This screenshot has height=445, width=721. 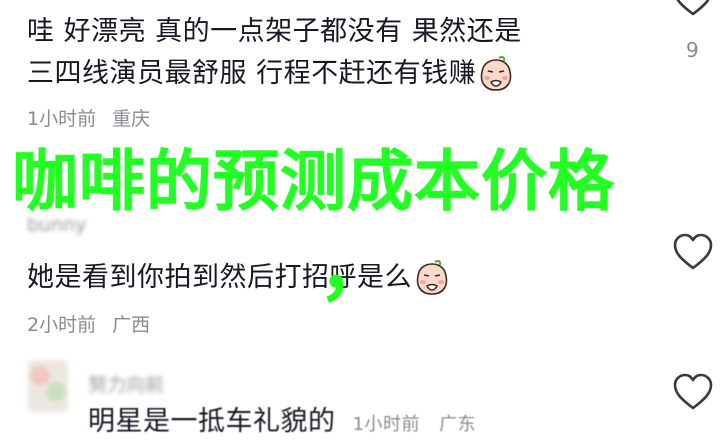 I want to click on comment-2-meta: 2小时前 广西, so click(x=88, y=323).